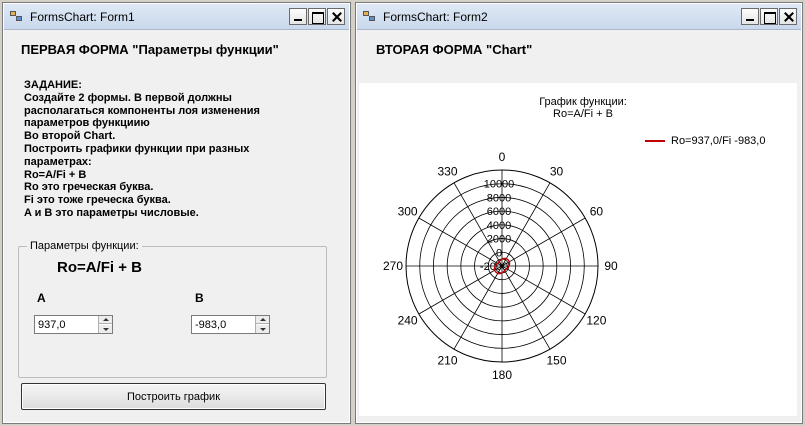 This screenshot has width=805, height=426. Describe the element at coordinates (447, 360) in the screenshot. I see `angle-tick-label: 210` at that location.